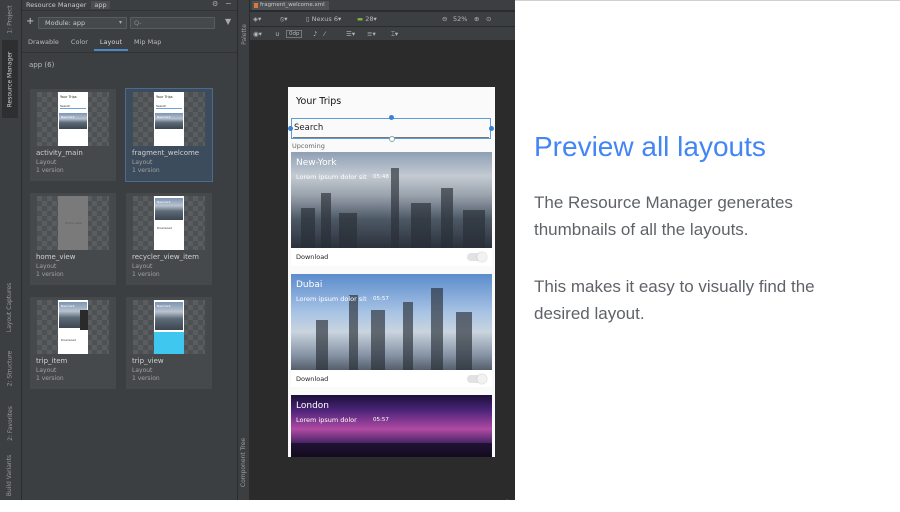  What do you see at coordinates (164, 97) in the screenshot?
I see `mini-title: Your Trips` at bounding box center [164, 97].